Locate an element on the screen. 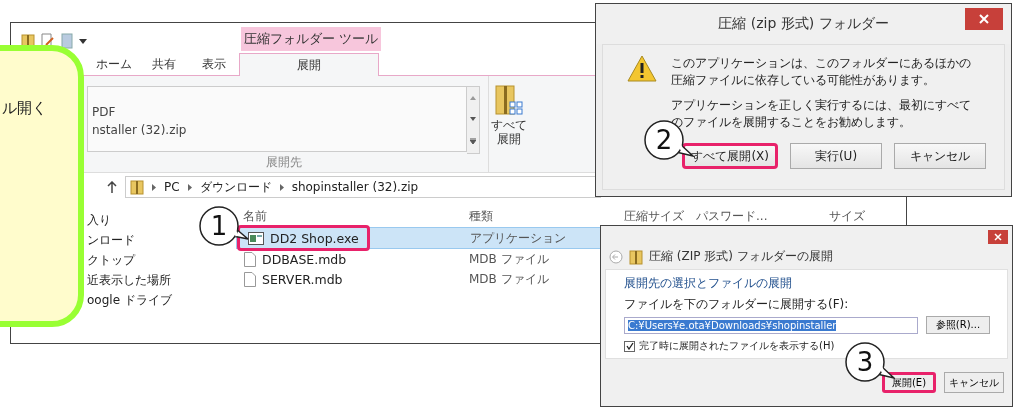 This screenshot has width=1017, height=409. column-header: 種類 is located at coordinates (477, 216).